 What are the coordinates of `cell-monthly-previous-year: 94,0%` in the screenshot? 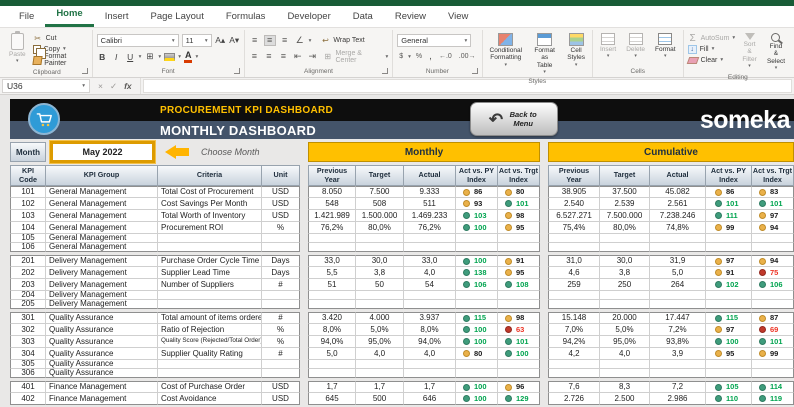 It's located at (332, 342).